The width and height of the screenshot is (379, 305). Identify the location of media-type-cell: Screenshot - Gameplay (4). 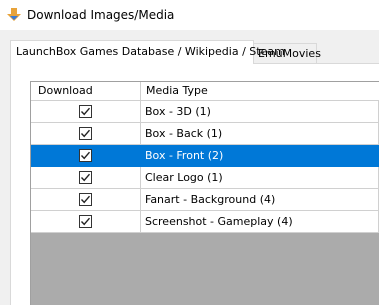
(260, 222).